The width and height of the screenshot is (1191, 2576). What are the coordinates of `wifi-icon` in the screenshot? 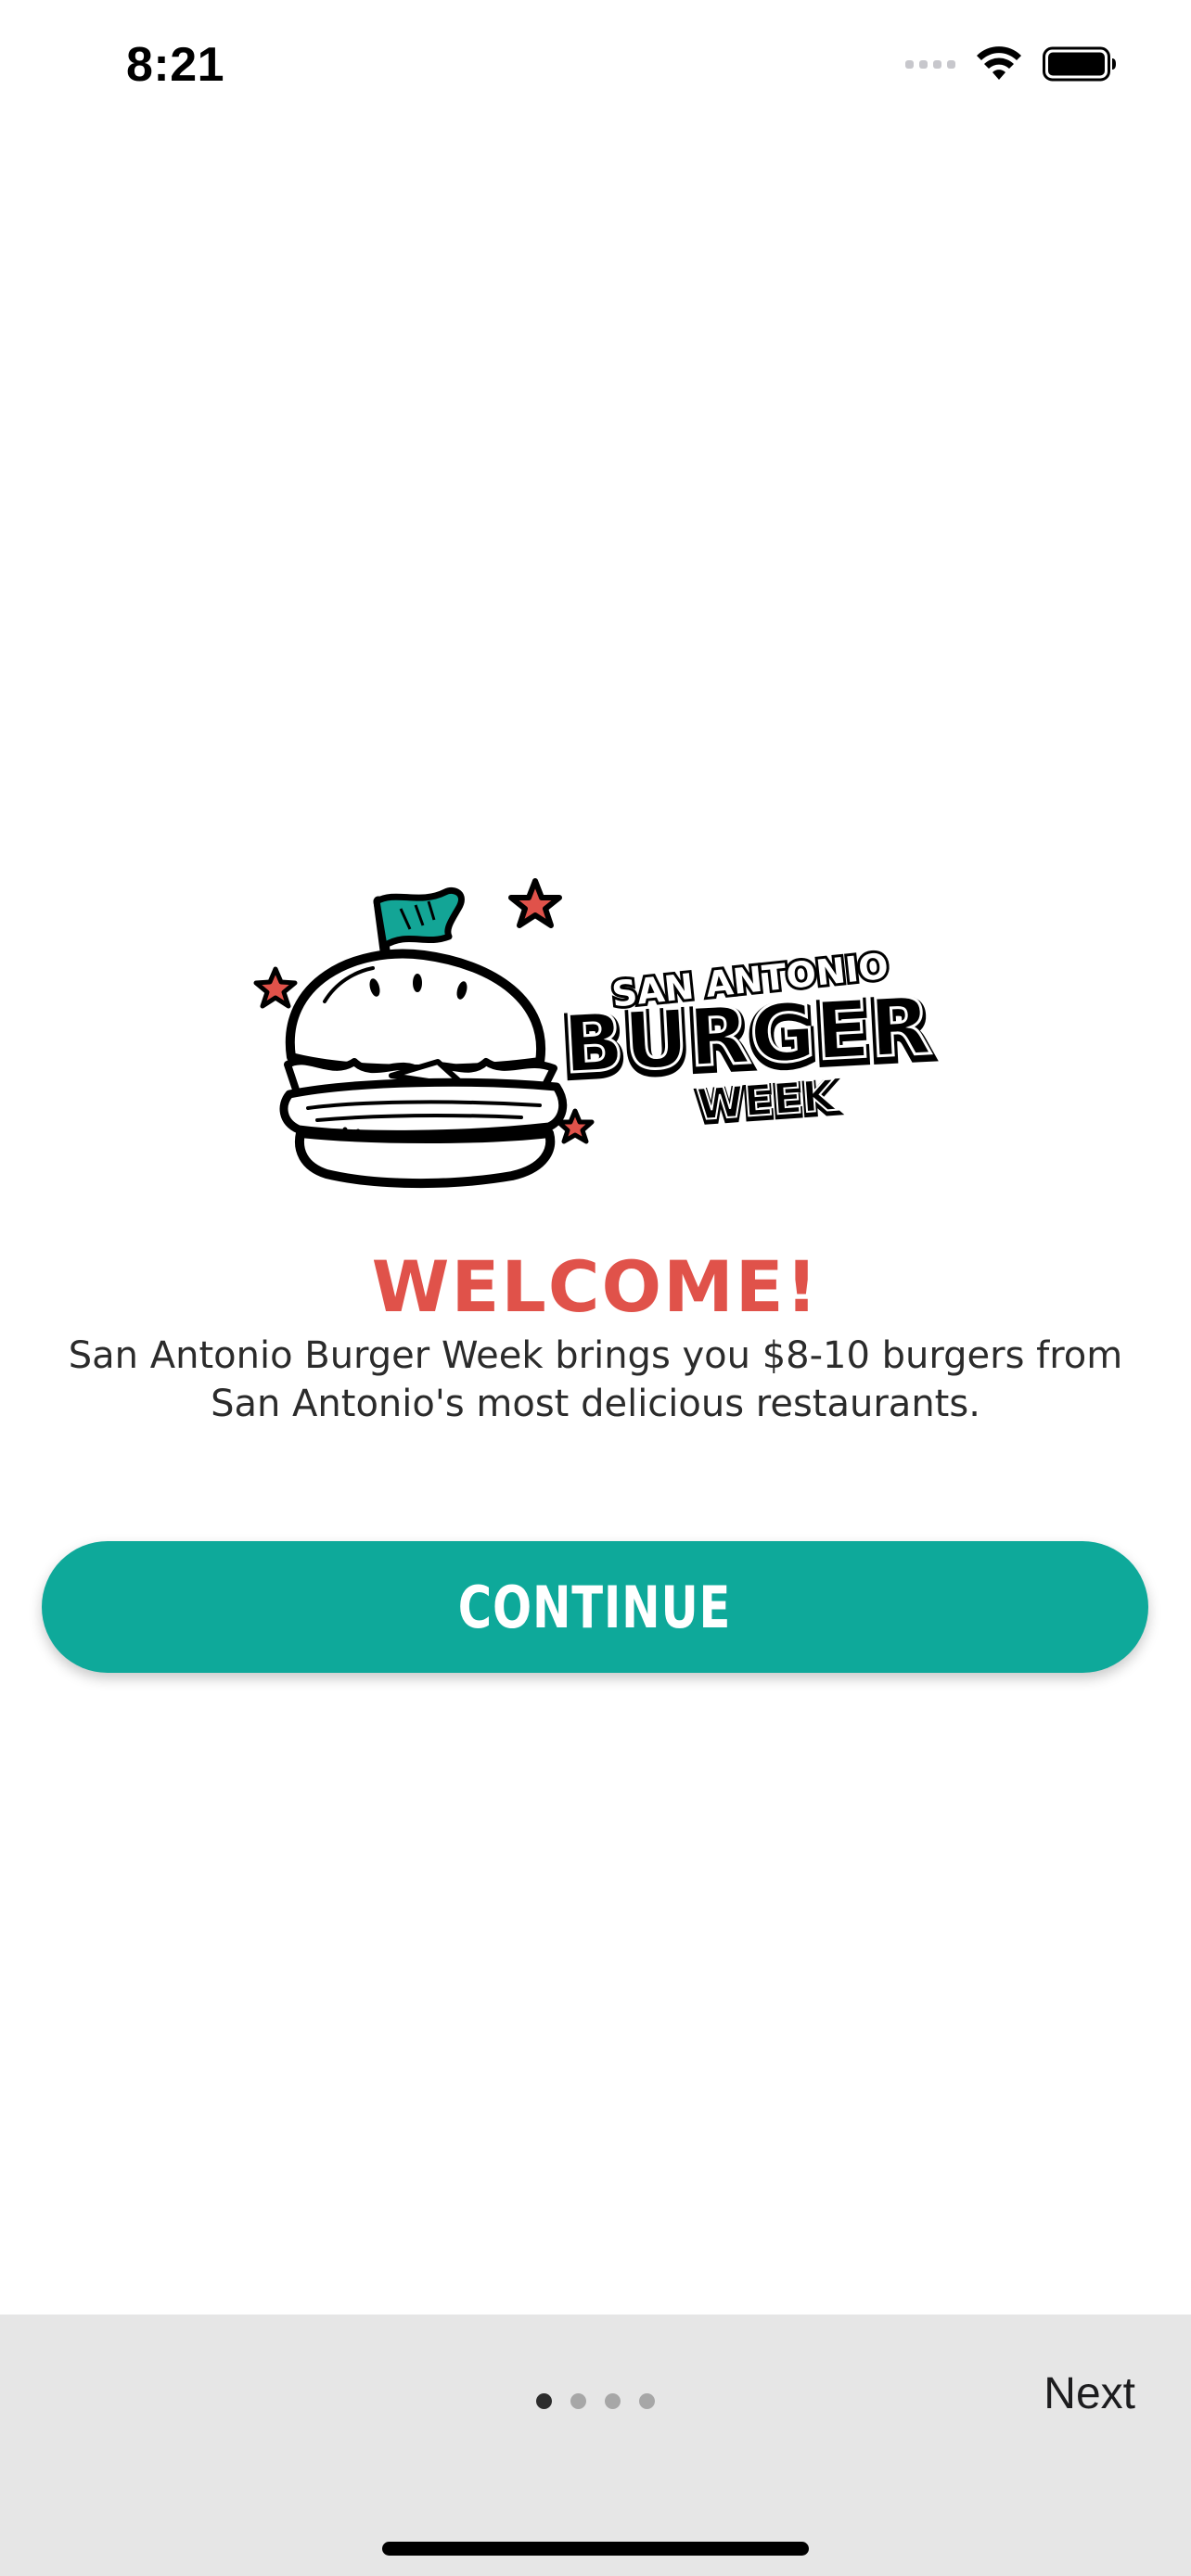 It's located at (999, 64).